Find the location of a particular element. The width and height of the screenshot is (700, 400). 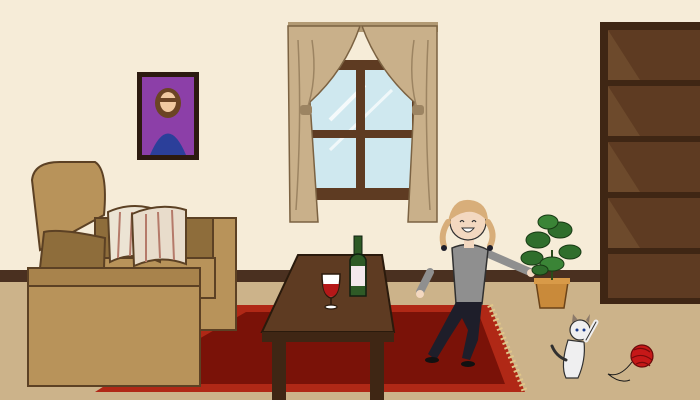

framed-portrait is located at coordinates (168, 116).